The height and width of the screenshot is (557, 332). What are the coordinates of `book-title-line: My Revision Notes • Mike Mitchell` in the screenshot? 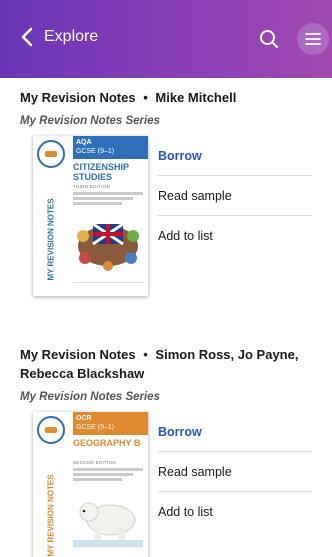 It's located at (166, 97).